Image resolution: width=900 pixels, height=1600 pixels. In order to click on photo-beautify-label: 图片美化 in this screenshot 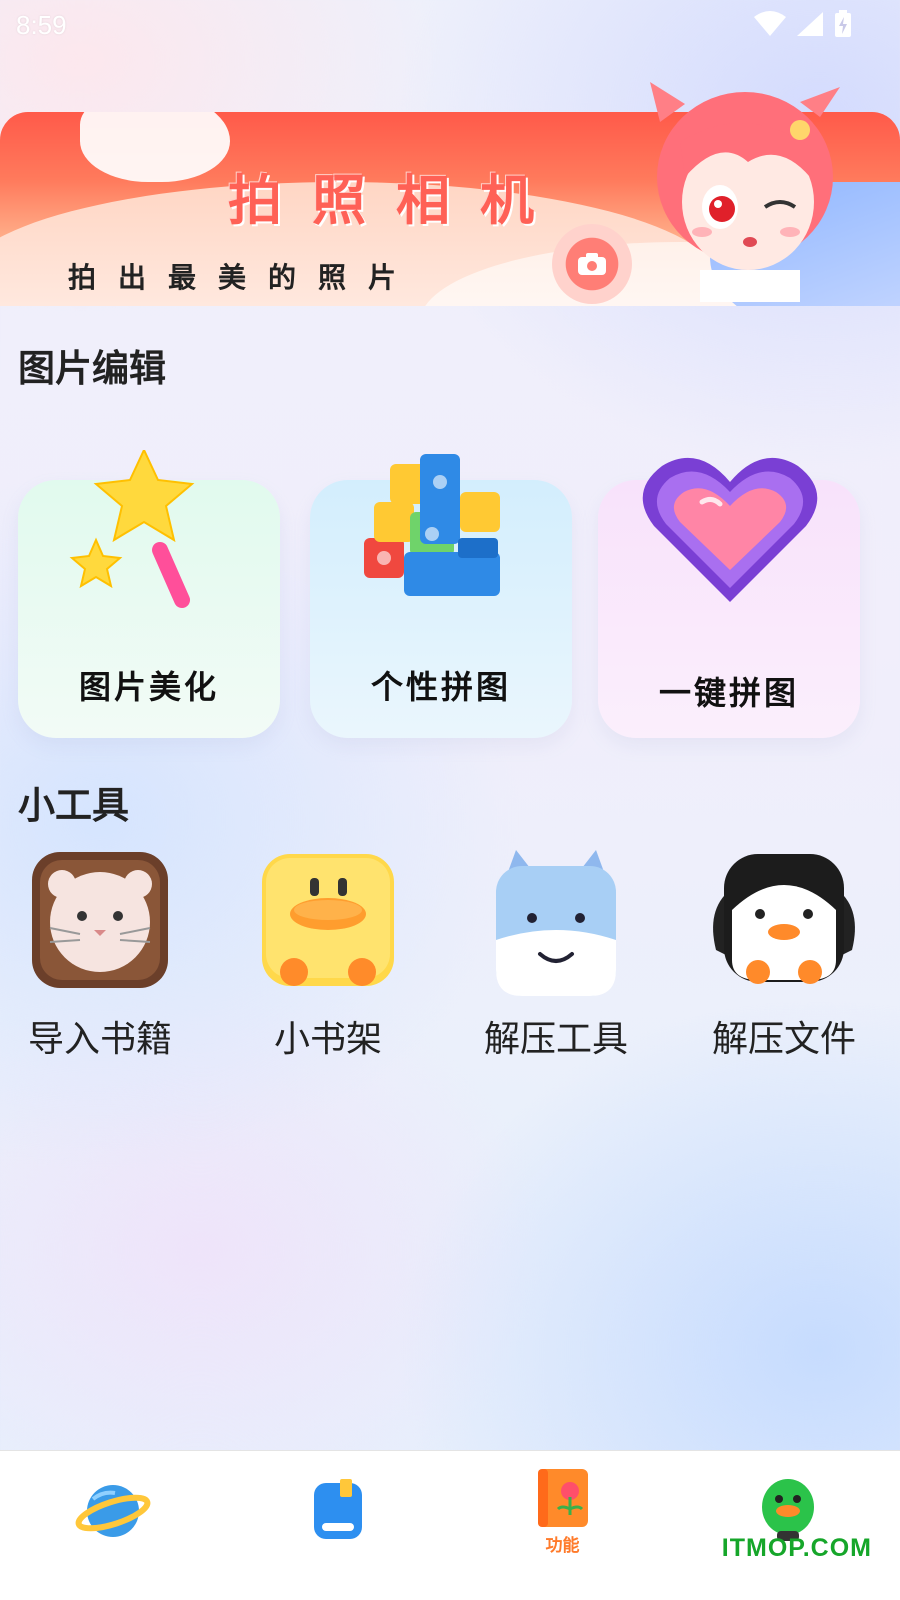, I will do `click(148, 687)`.